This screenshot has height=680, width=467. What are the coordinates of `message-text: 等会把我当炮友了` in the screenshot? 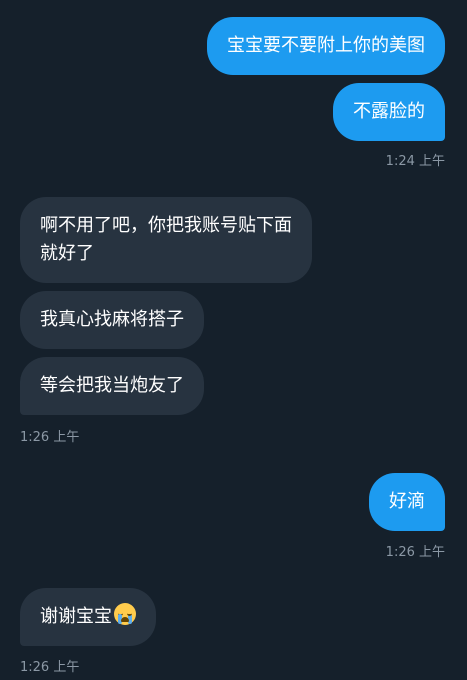 It's located at (112, 385).